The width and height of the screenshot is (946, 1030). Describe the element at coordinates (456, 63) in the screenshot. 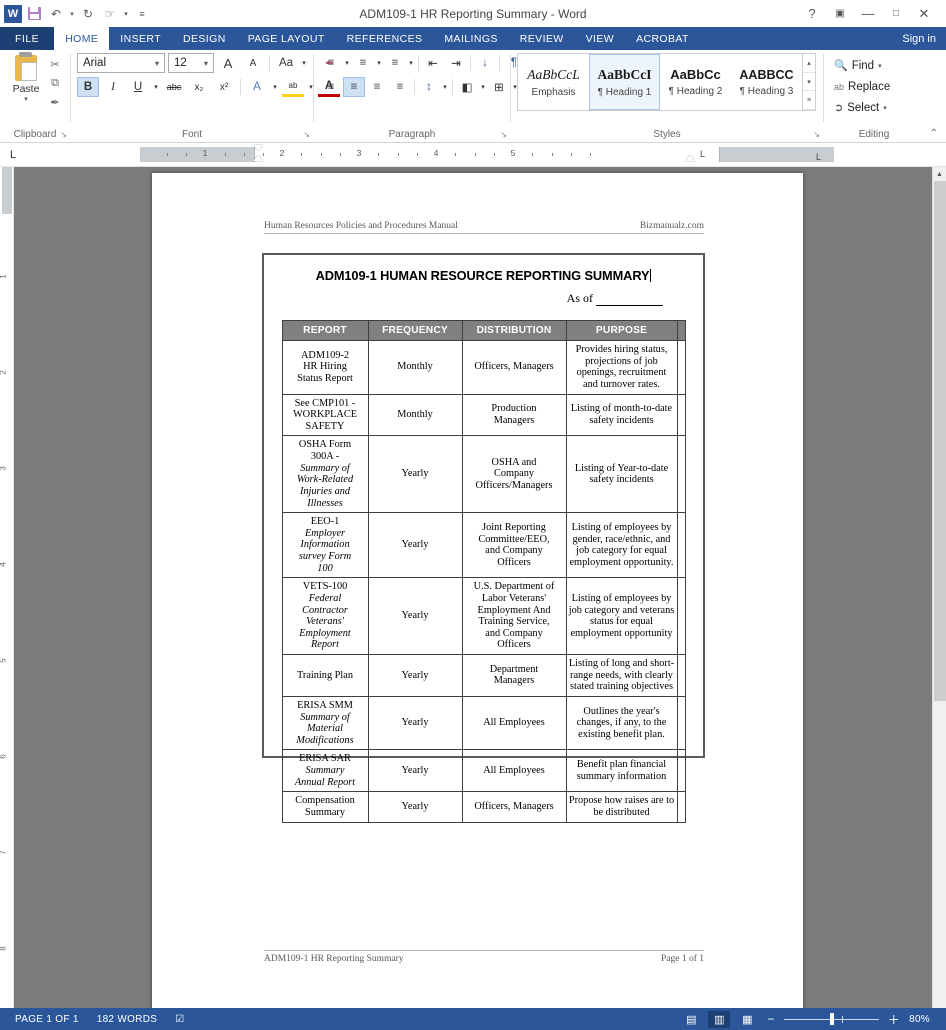

I see `increase-indent-button: ⇥` at that location.